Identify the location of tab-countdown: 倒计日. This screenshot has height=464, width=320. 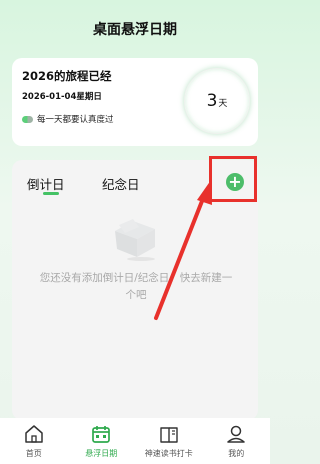
(46, 183).